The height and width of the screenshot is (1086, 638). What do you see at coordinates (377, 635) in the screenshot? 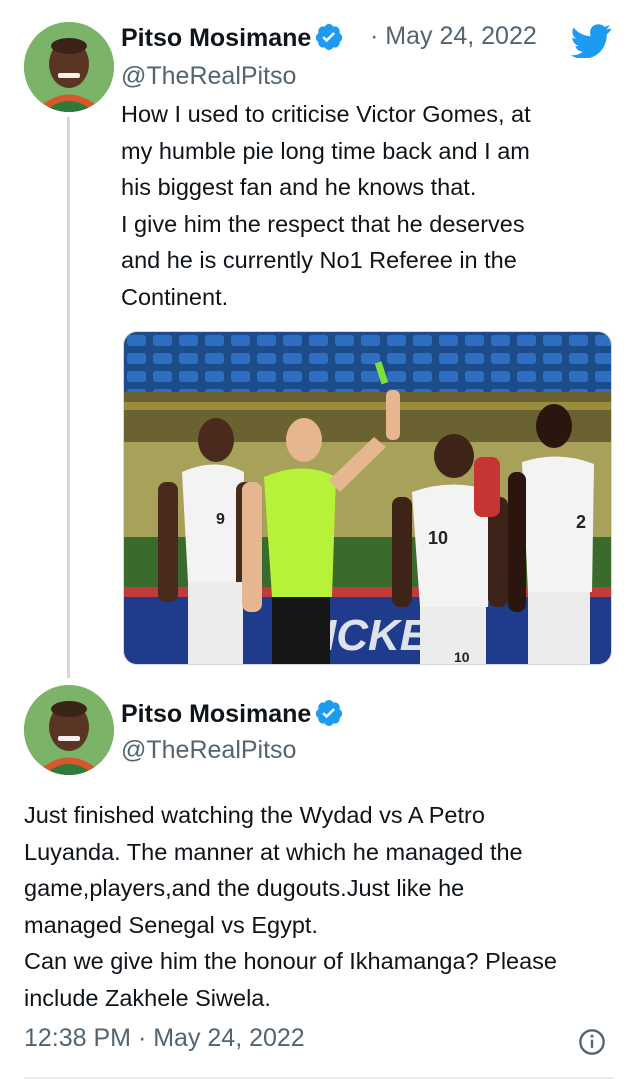
I see `board-text: ICKE` at bounding box center [377, 635].